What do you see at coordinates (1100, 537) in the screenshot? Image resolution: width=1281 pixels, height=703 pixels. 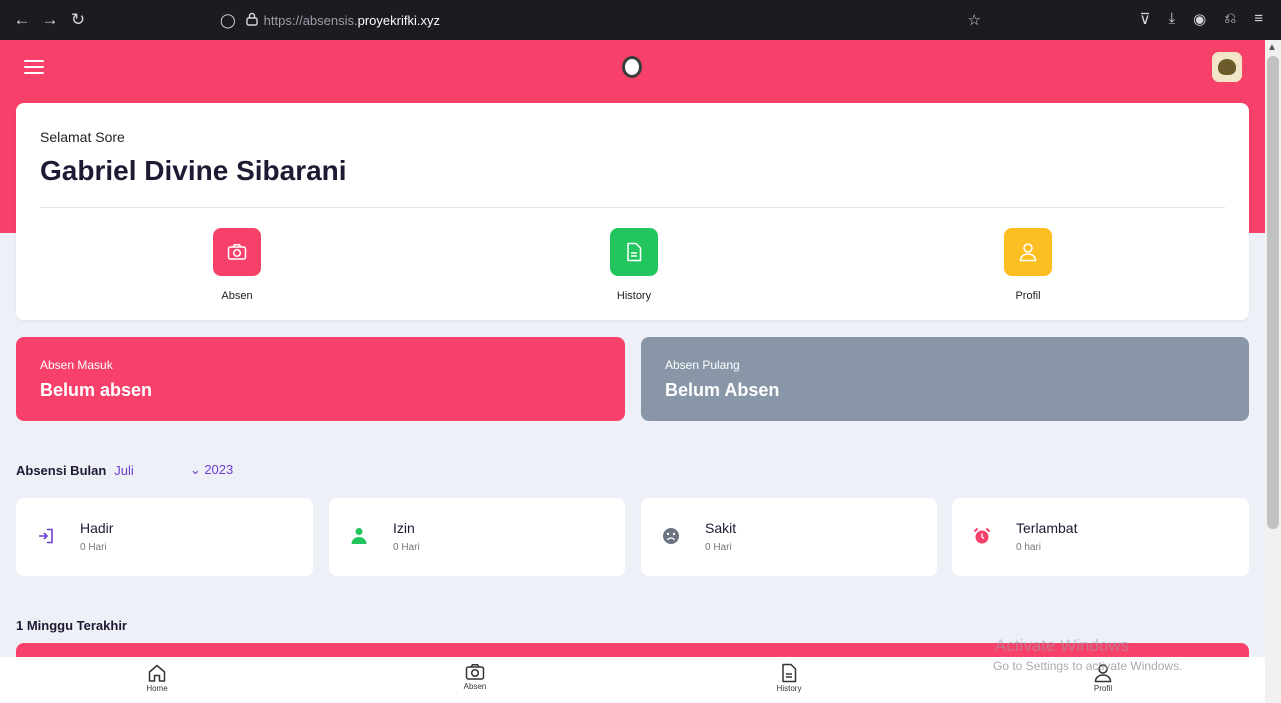 I see `stat-card-terlambat: Terlambat 0 hari` at bounding box center [1100, 537].